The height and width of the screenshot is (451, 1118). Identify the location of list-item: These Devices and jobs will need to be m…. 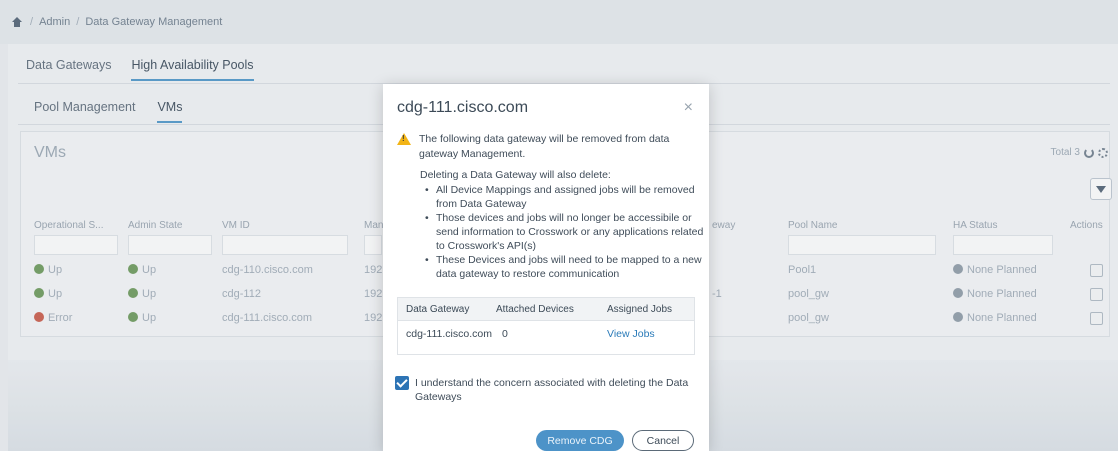
(562, 267).